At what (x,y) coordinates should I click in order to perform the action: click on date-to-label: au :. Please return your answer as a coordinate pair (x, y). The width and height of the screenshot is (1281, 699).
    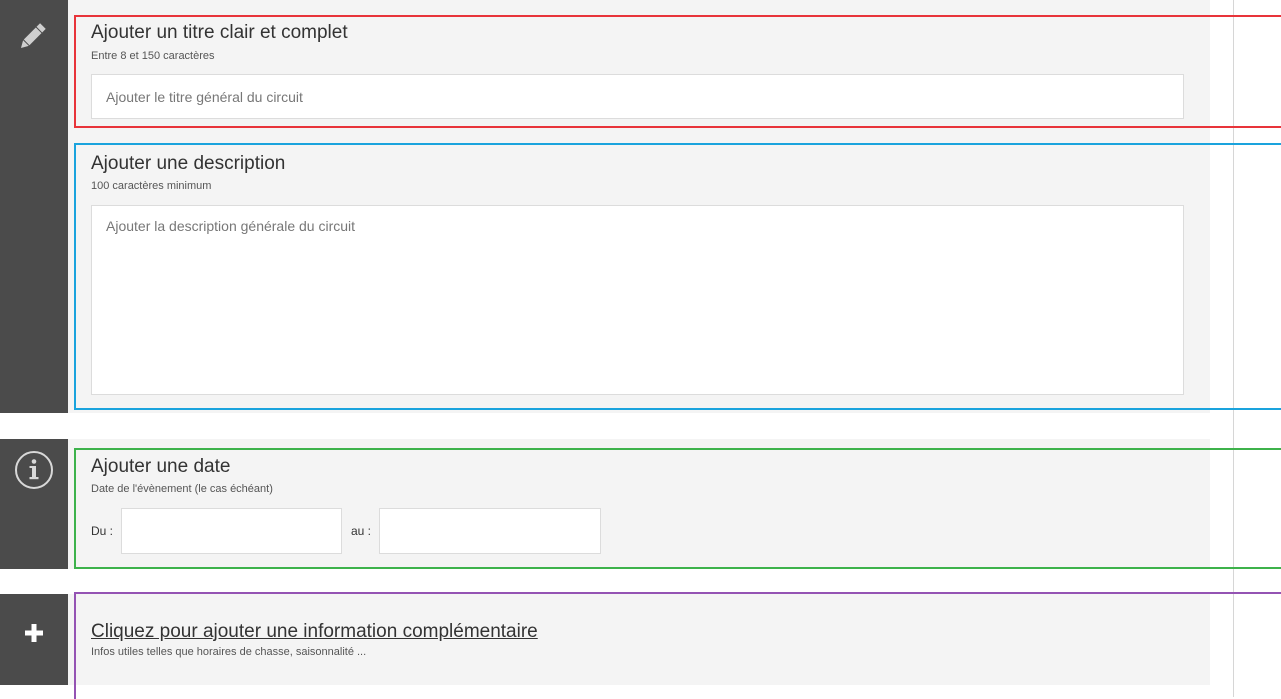
    Looking at the image, I should click on (361, 531).